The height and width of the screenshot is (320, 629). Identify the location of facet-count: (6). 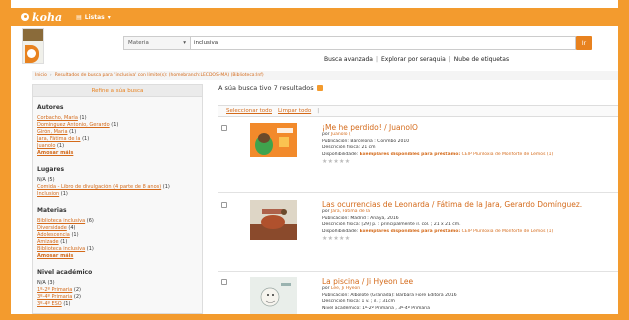
(90, 221).